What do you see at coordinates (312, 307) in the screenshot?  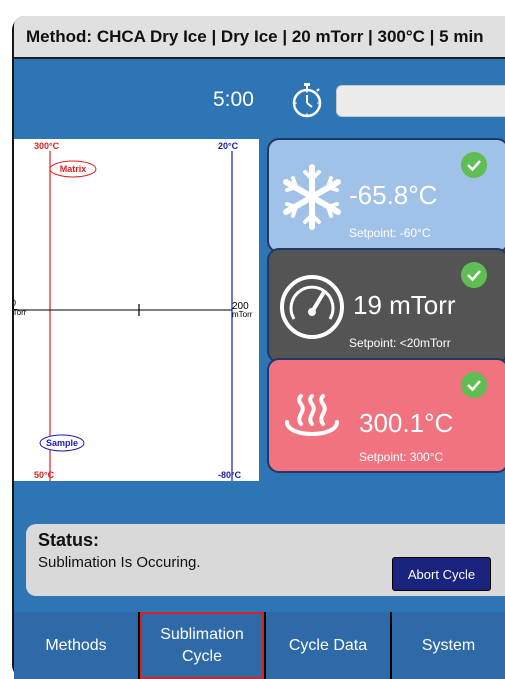 I see `gauge-icon` at bounding box center [312, 307].